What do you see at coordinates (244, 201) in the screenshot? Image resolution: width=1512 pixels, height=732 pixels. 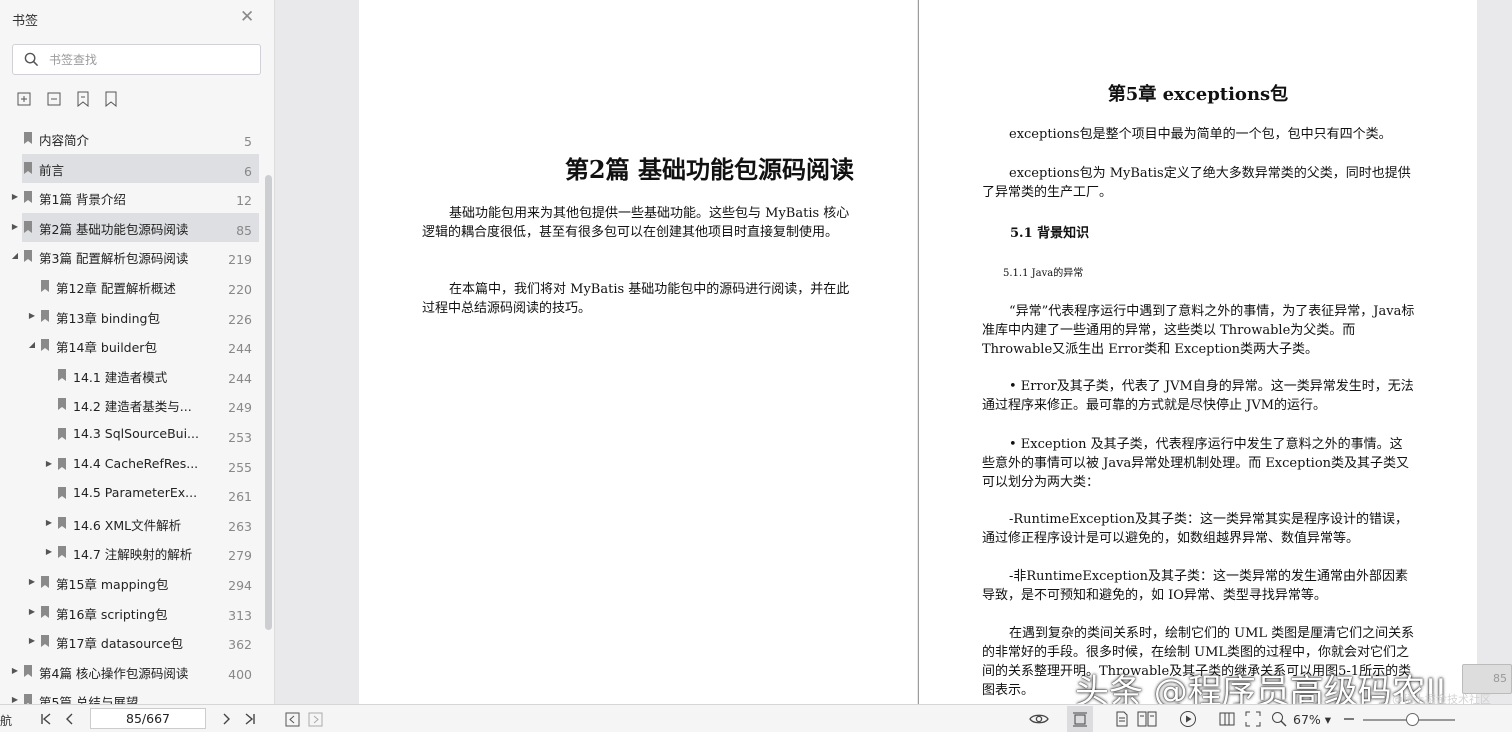 I see `bookmark-item-page: 12` at bounding box center [244, 201].